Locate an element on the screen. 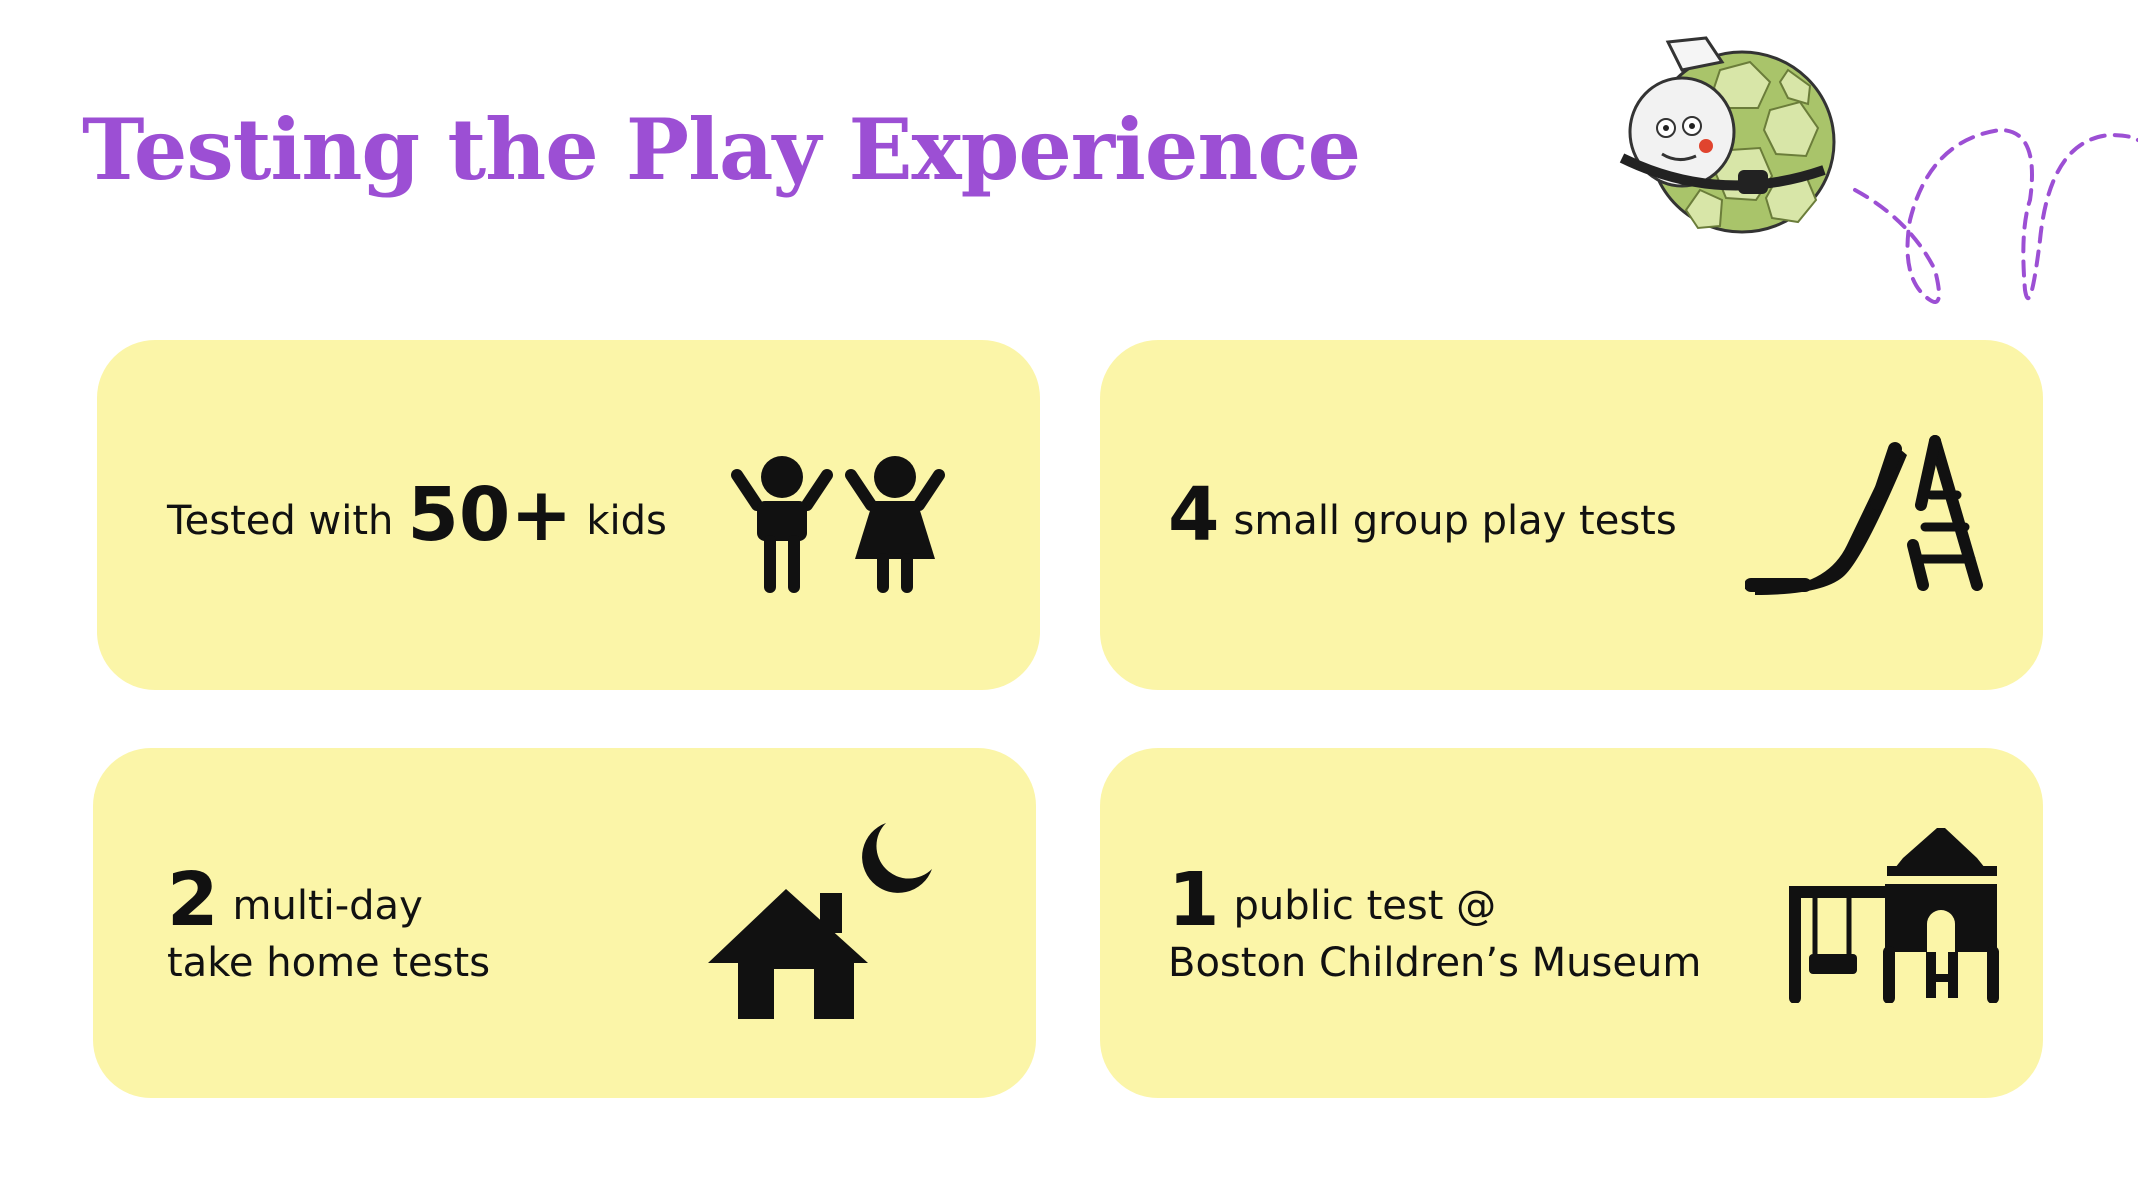 This screenshot has height=1184, width=2138. card-text-suffix: kids is located at coordinates (626, 521).